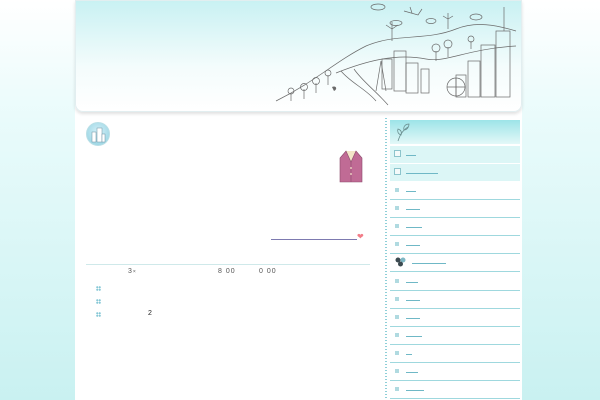 The width and height of the screenshot is (600, 400). I want to click on sidebar-dotted-border, so click(386, 259).